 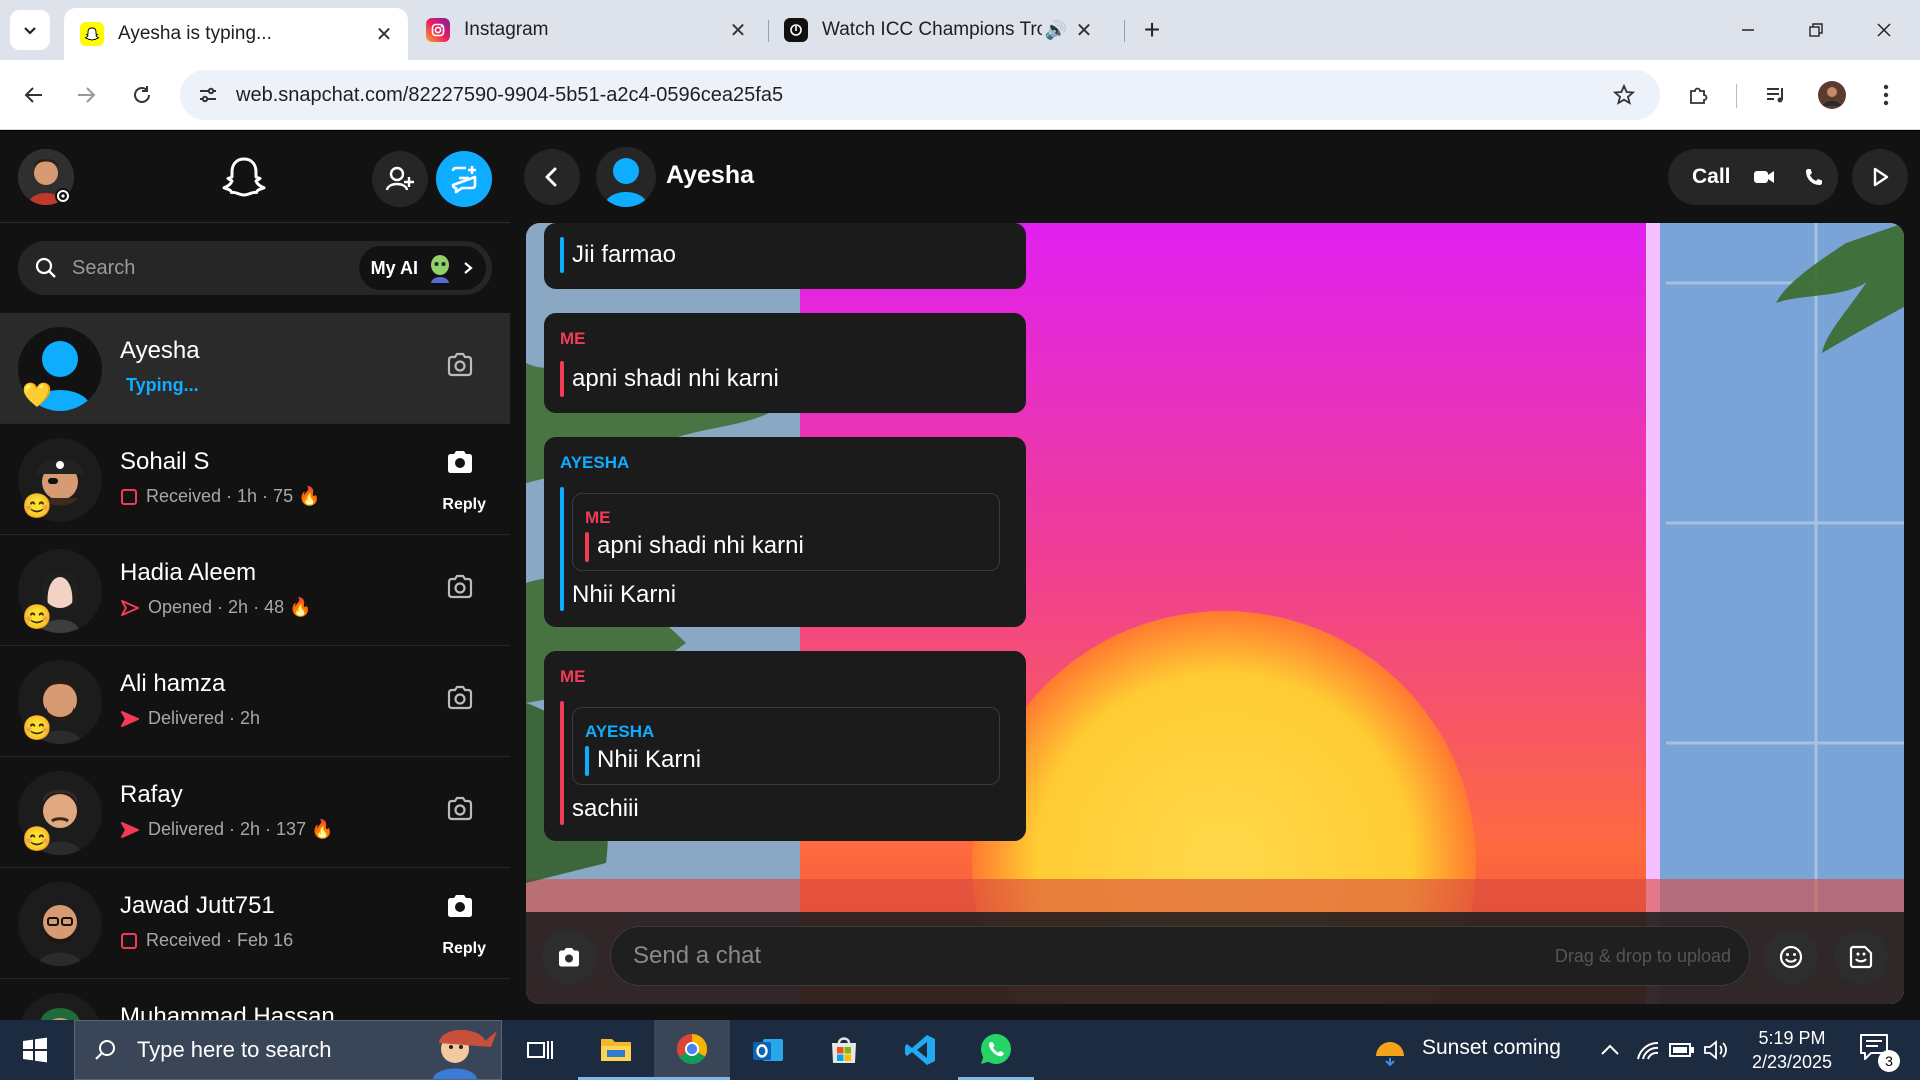 I want to click on minimize-button, so click(x=1748, y=30).